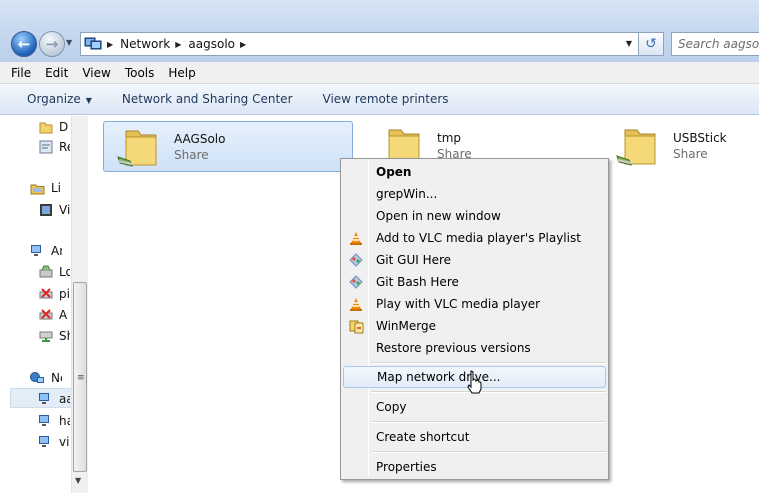 Image resolution: width=759 pixels, height=493 pixels. I want to click on menu-item-label: Open, so click(394, 172).